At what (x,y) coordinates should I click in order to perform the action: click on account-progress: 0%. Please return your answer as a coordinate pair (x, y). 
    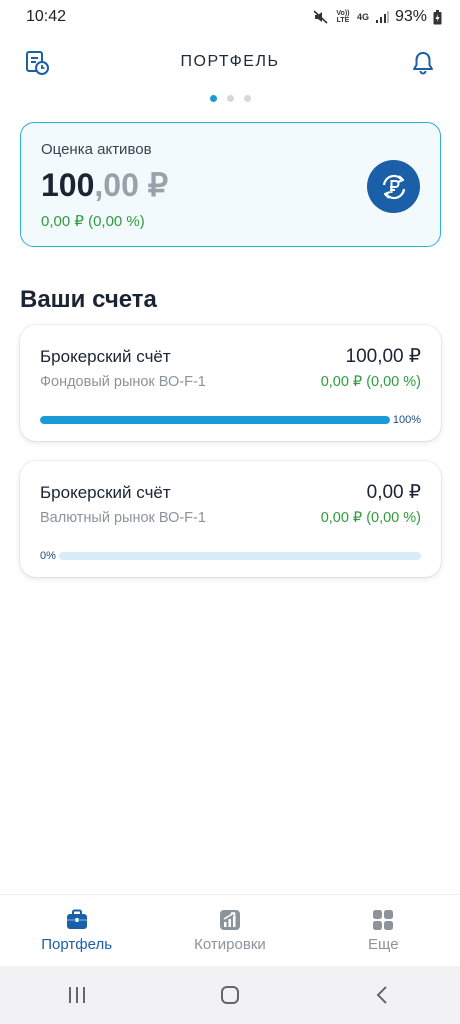
    Looking at the image, I should click on (230, 556).